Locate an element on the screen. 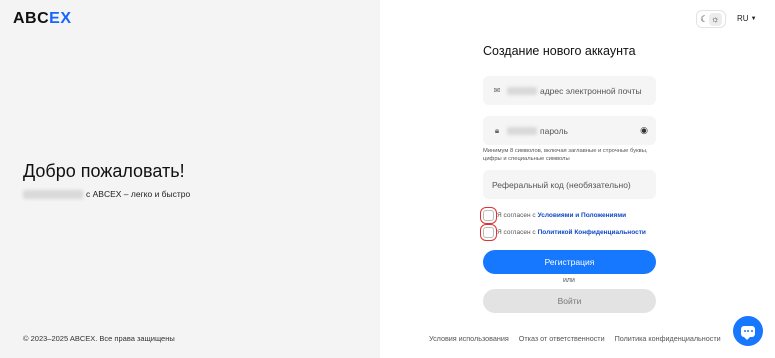 This screenshot has height=358, width=775. terms-checkbox is located at coordinates (488, 215).